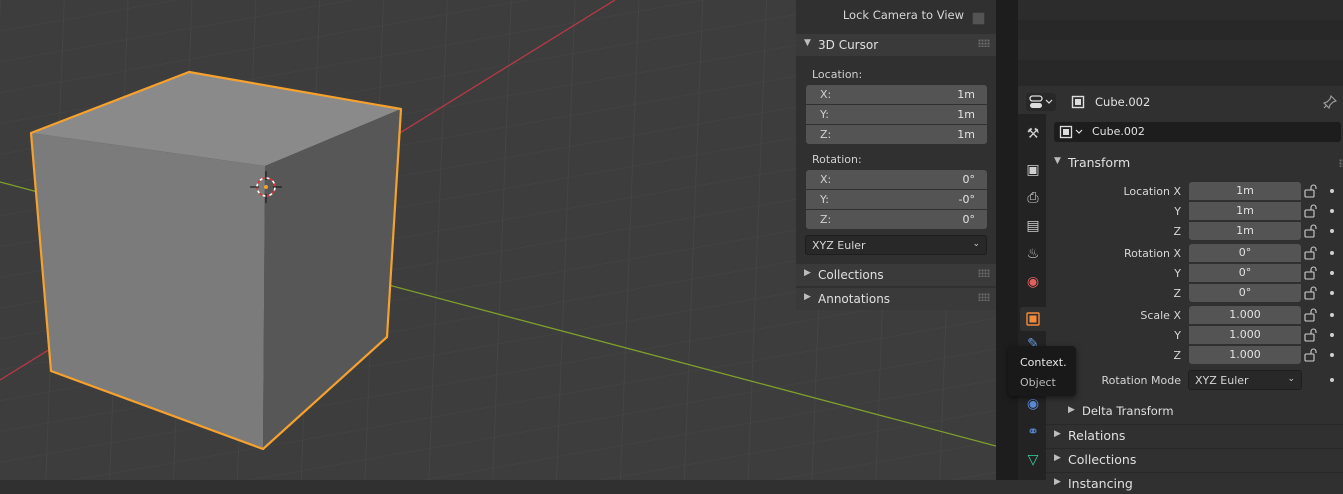  What do you see at coordinates (826, 219) in the screenshot?
I see `axis-label: Z:` at bounding box center [826, 219].